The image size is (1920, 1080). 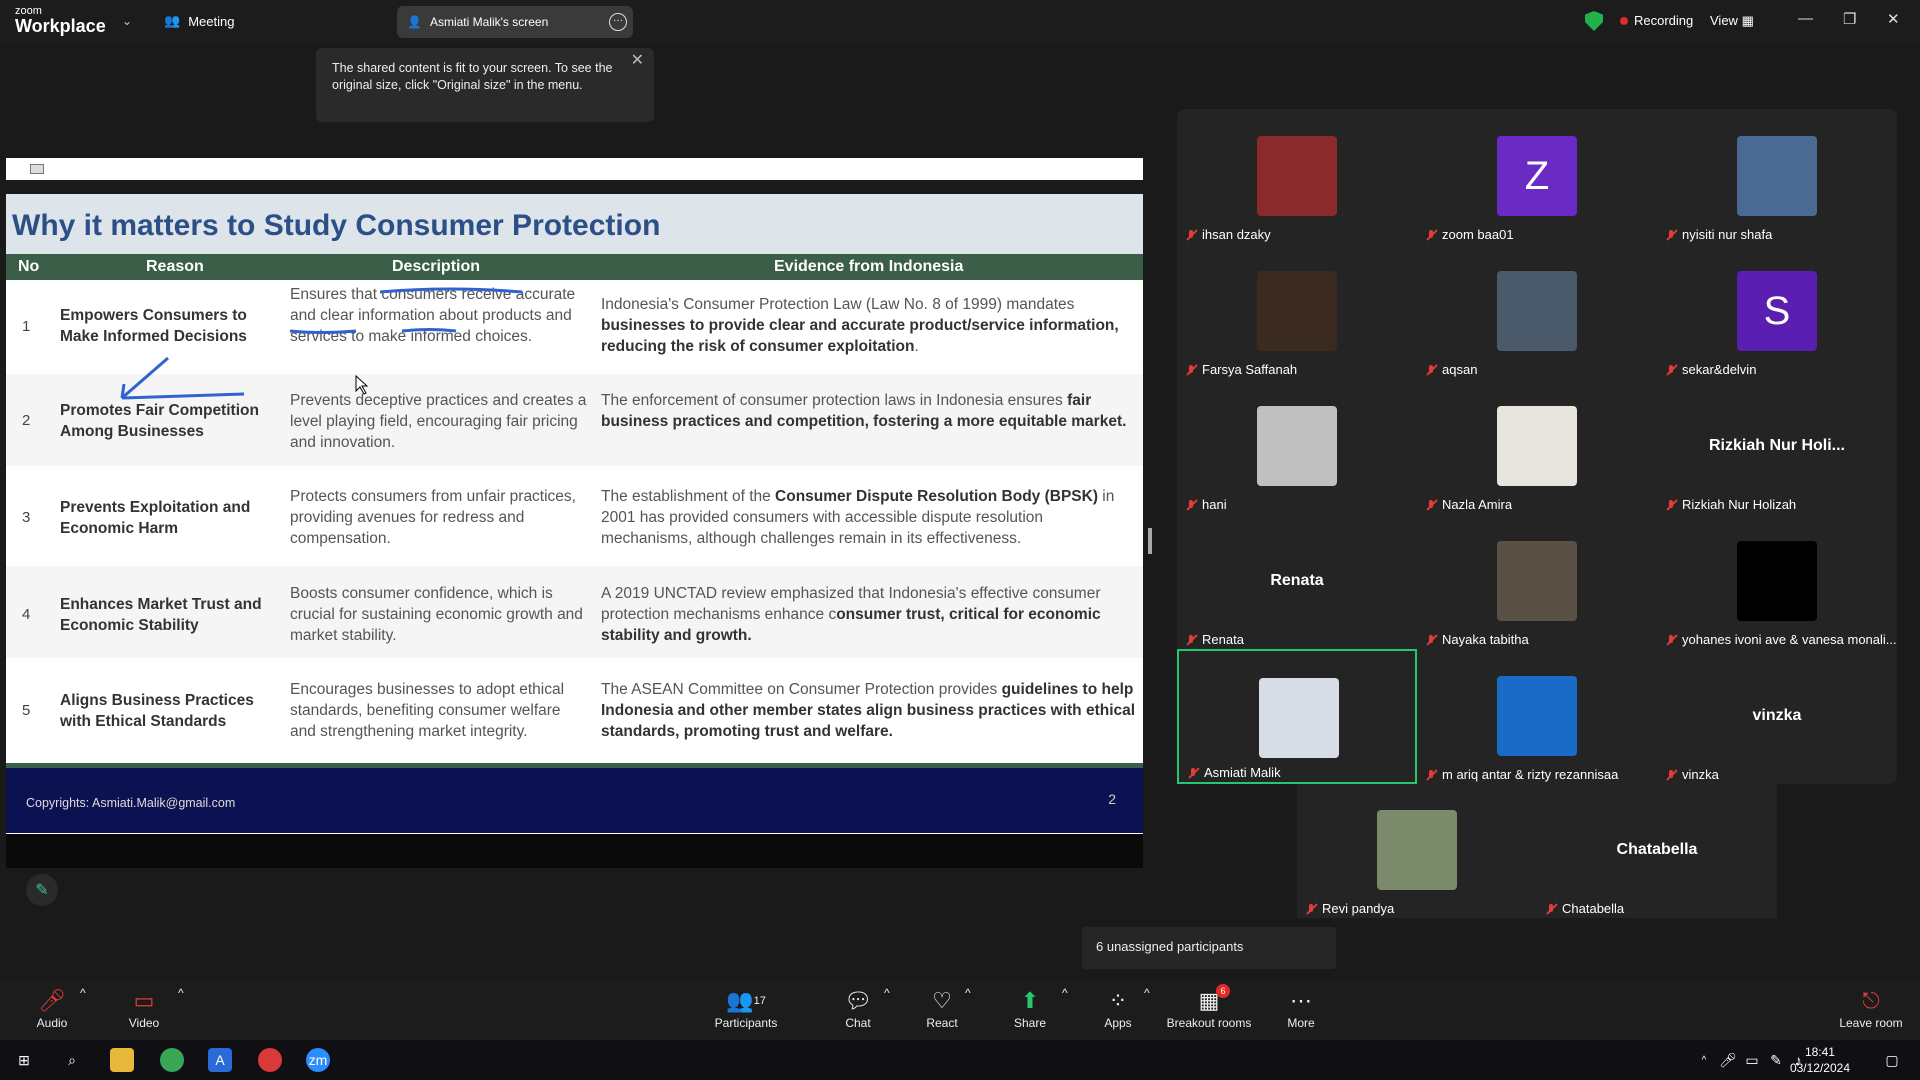 What do you see at coordinates (1805, 18) in the screenshot?
I see `minimize-icon: —` at bounding box center [1805, 18].